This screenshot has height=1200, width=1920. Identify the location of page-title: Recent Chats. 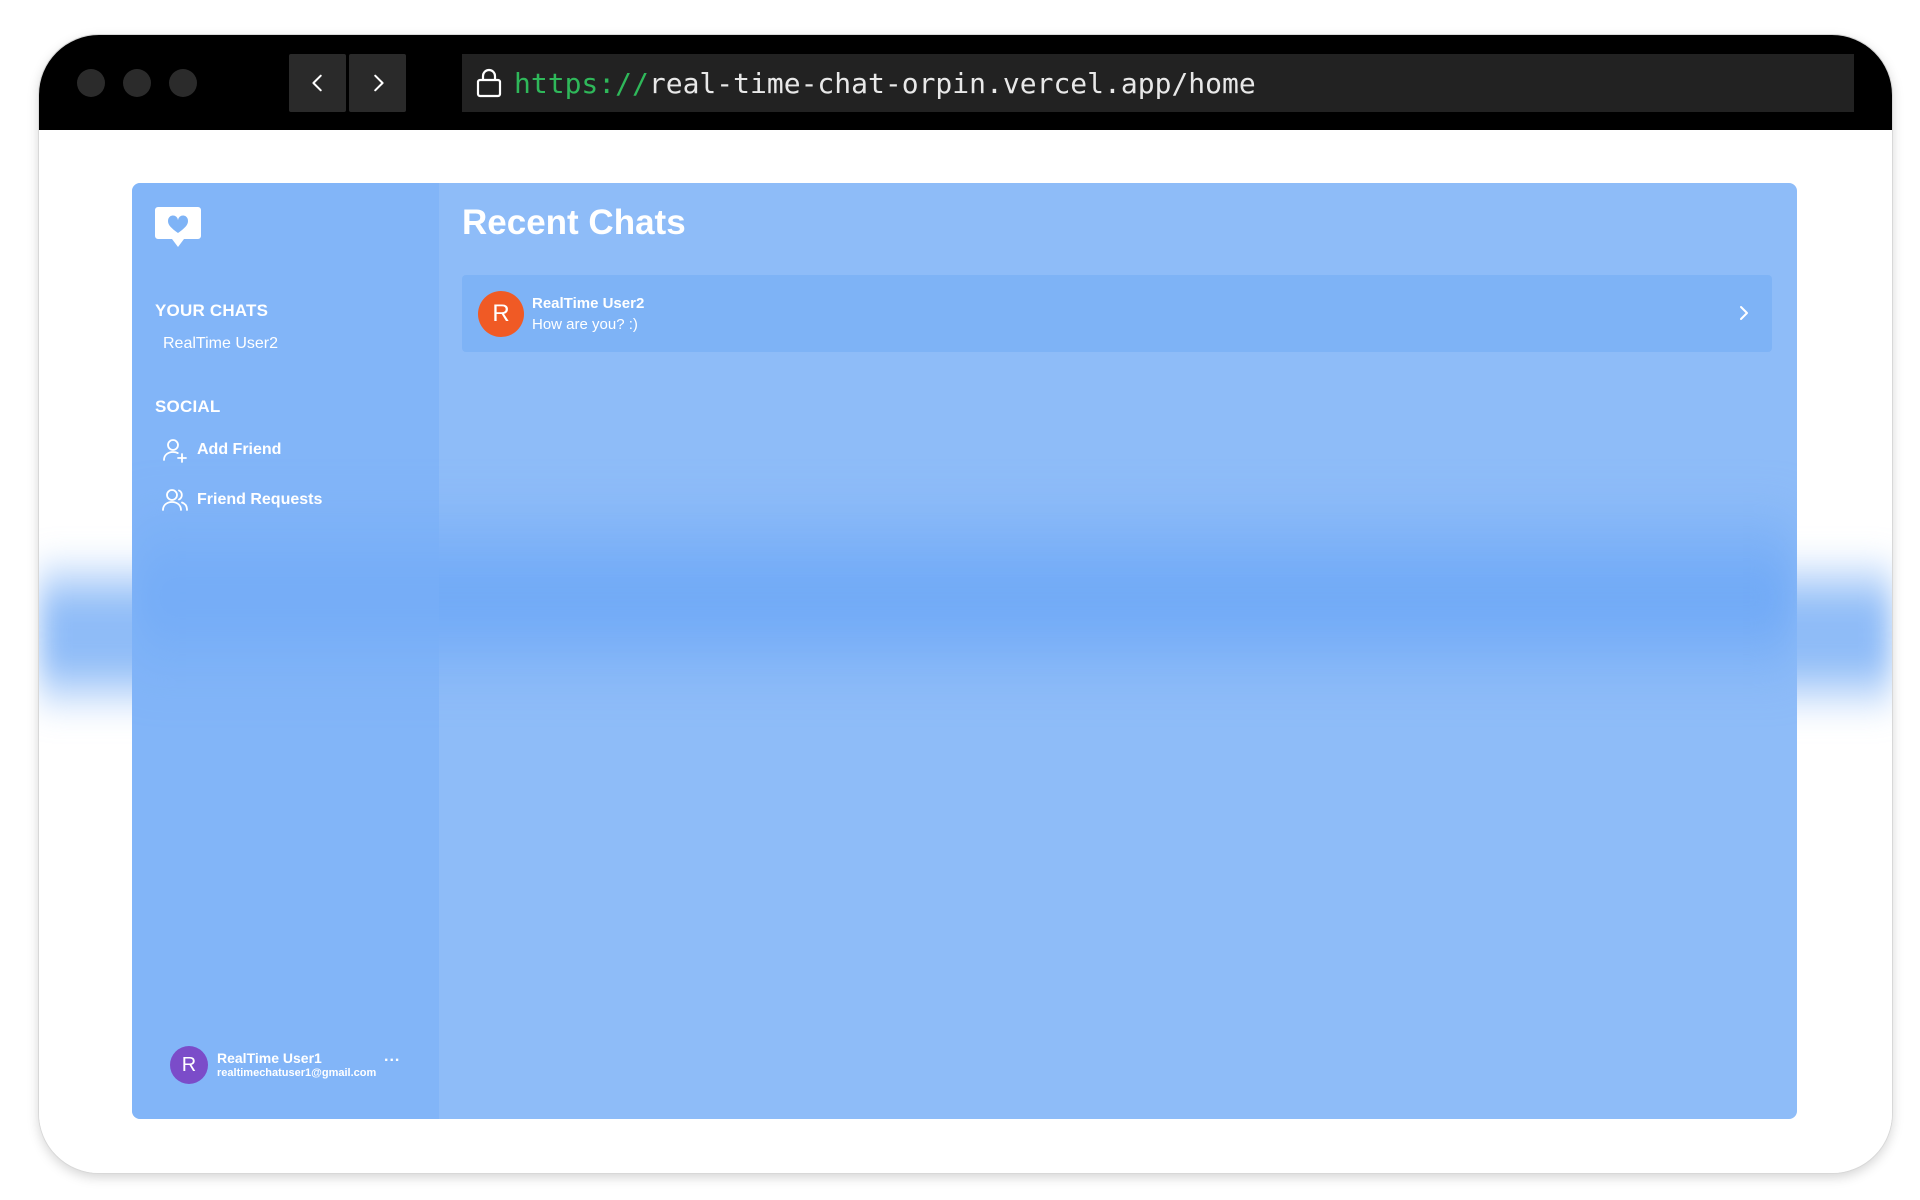
(574, 222).